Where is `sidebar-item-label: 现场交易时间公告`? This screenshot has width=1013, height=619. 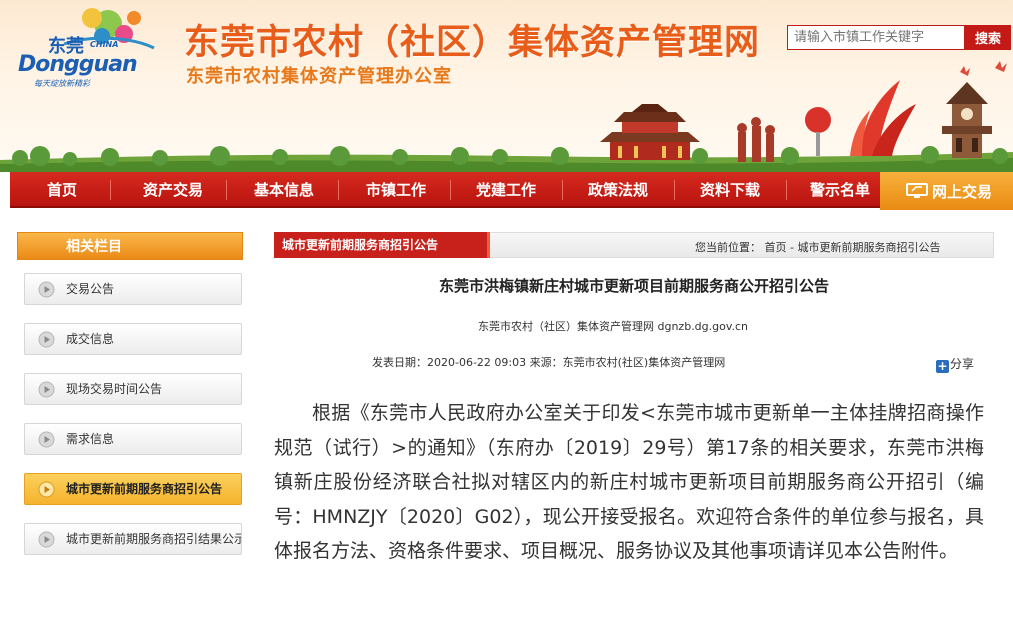
sidebar-item-label: 现场交易时间公告 is located at coordinates (114, 389).